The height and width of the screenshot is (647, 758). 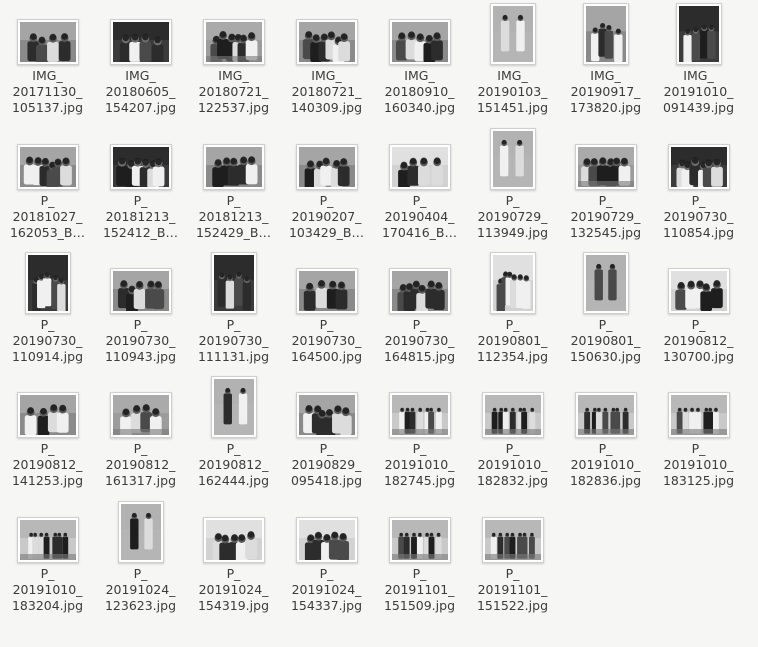 I want to click on file-name-line: 150630.jpg, so click(x=605, y=356).